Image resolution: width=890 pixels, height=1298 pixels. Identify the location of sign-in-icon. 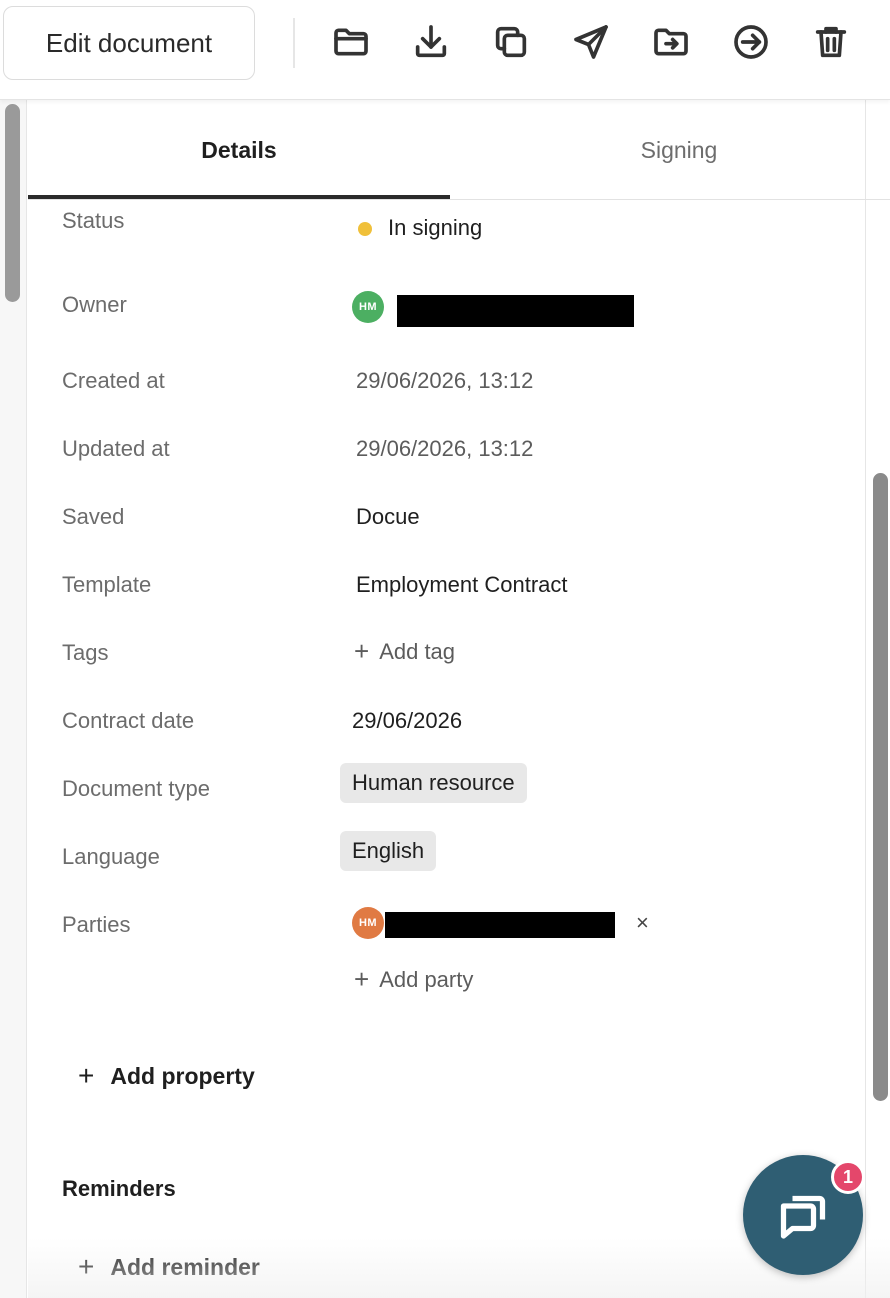
(751, 42).